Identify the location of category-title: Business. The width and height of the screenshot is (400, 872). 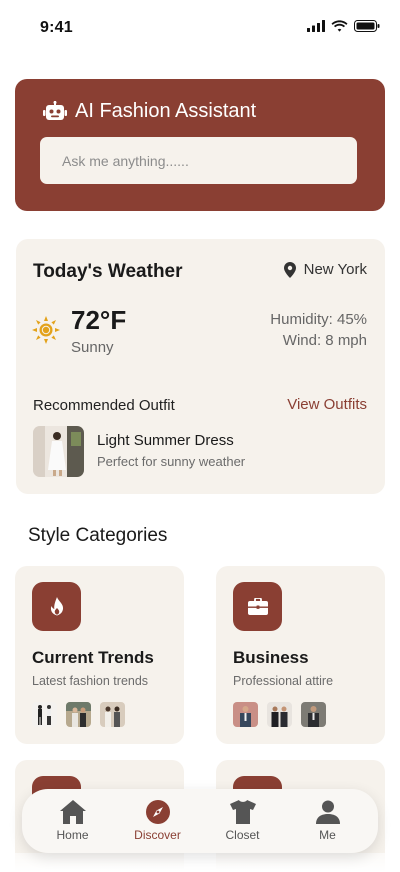
(271, 657).